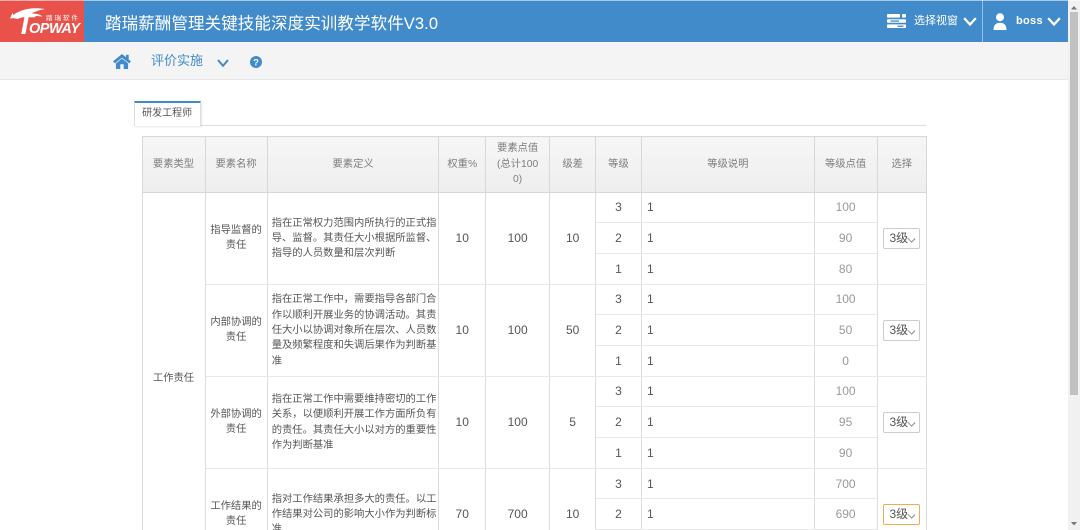 This screenshot has width=1080, height=530. What do you see at coordinates (63, 17) in the screenshot?
I see `svg-text: 踏瑞软件` at bounding box center [63, 17].